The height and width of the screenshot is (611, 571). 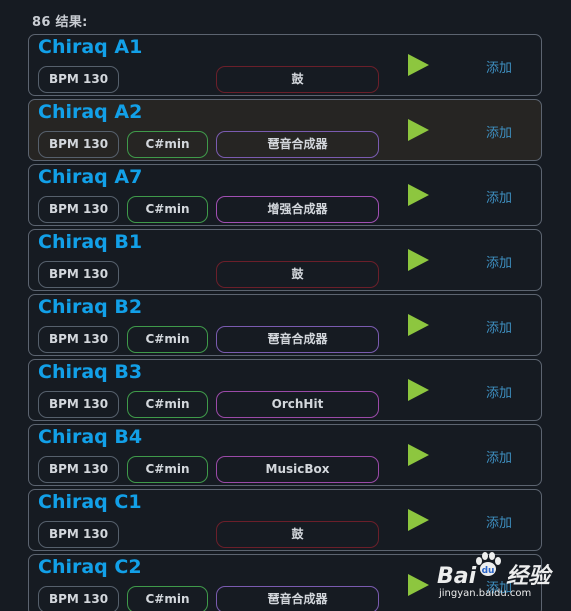 I want to click on instrument-tag: MusicBox, so click(x=297, y=469).